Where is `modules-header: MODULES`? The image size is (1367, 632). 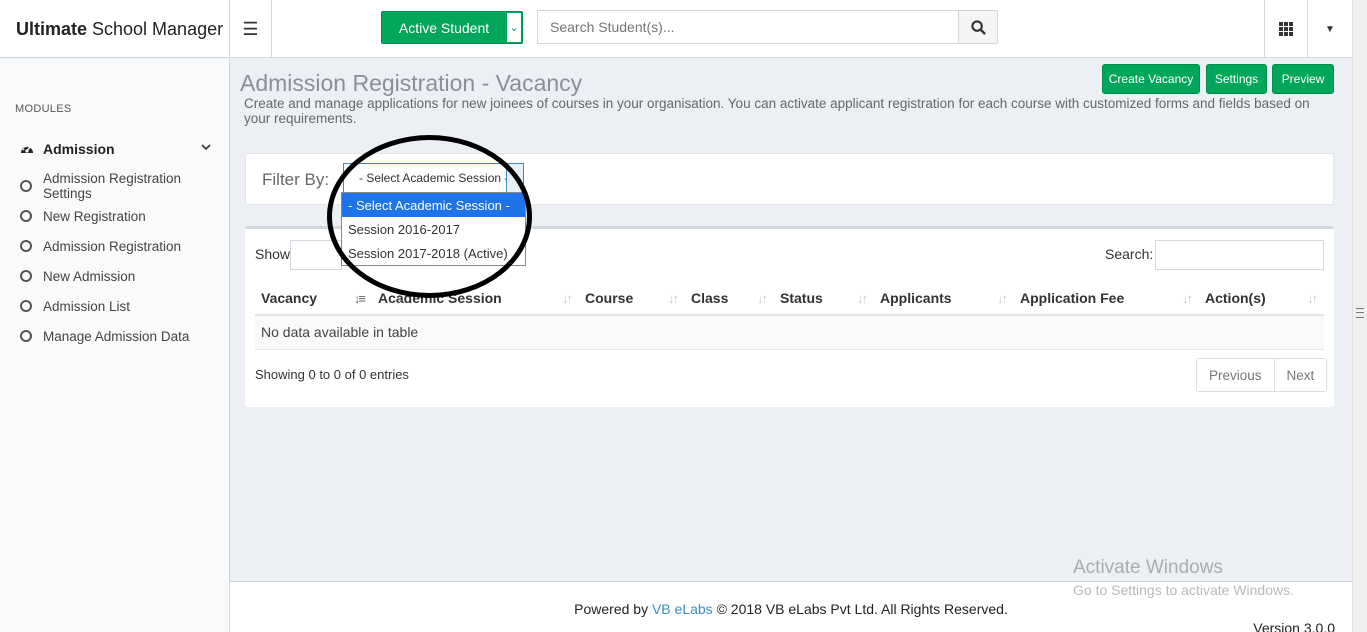
modules-header: MODULES is located at coordinates (43, 109).